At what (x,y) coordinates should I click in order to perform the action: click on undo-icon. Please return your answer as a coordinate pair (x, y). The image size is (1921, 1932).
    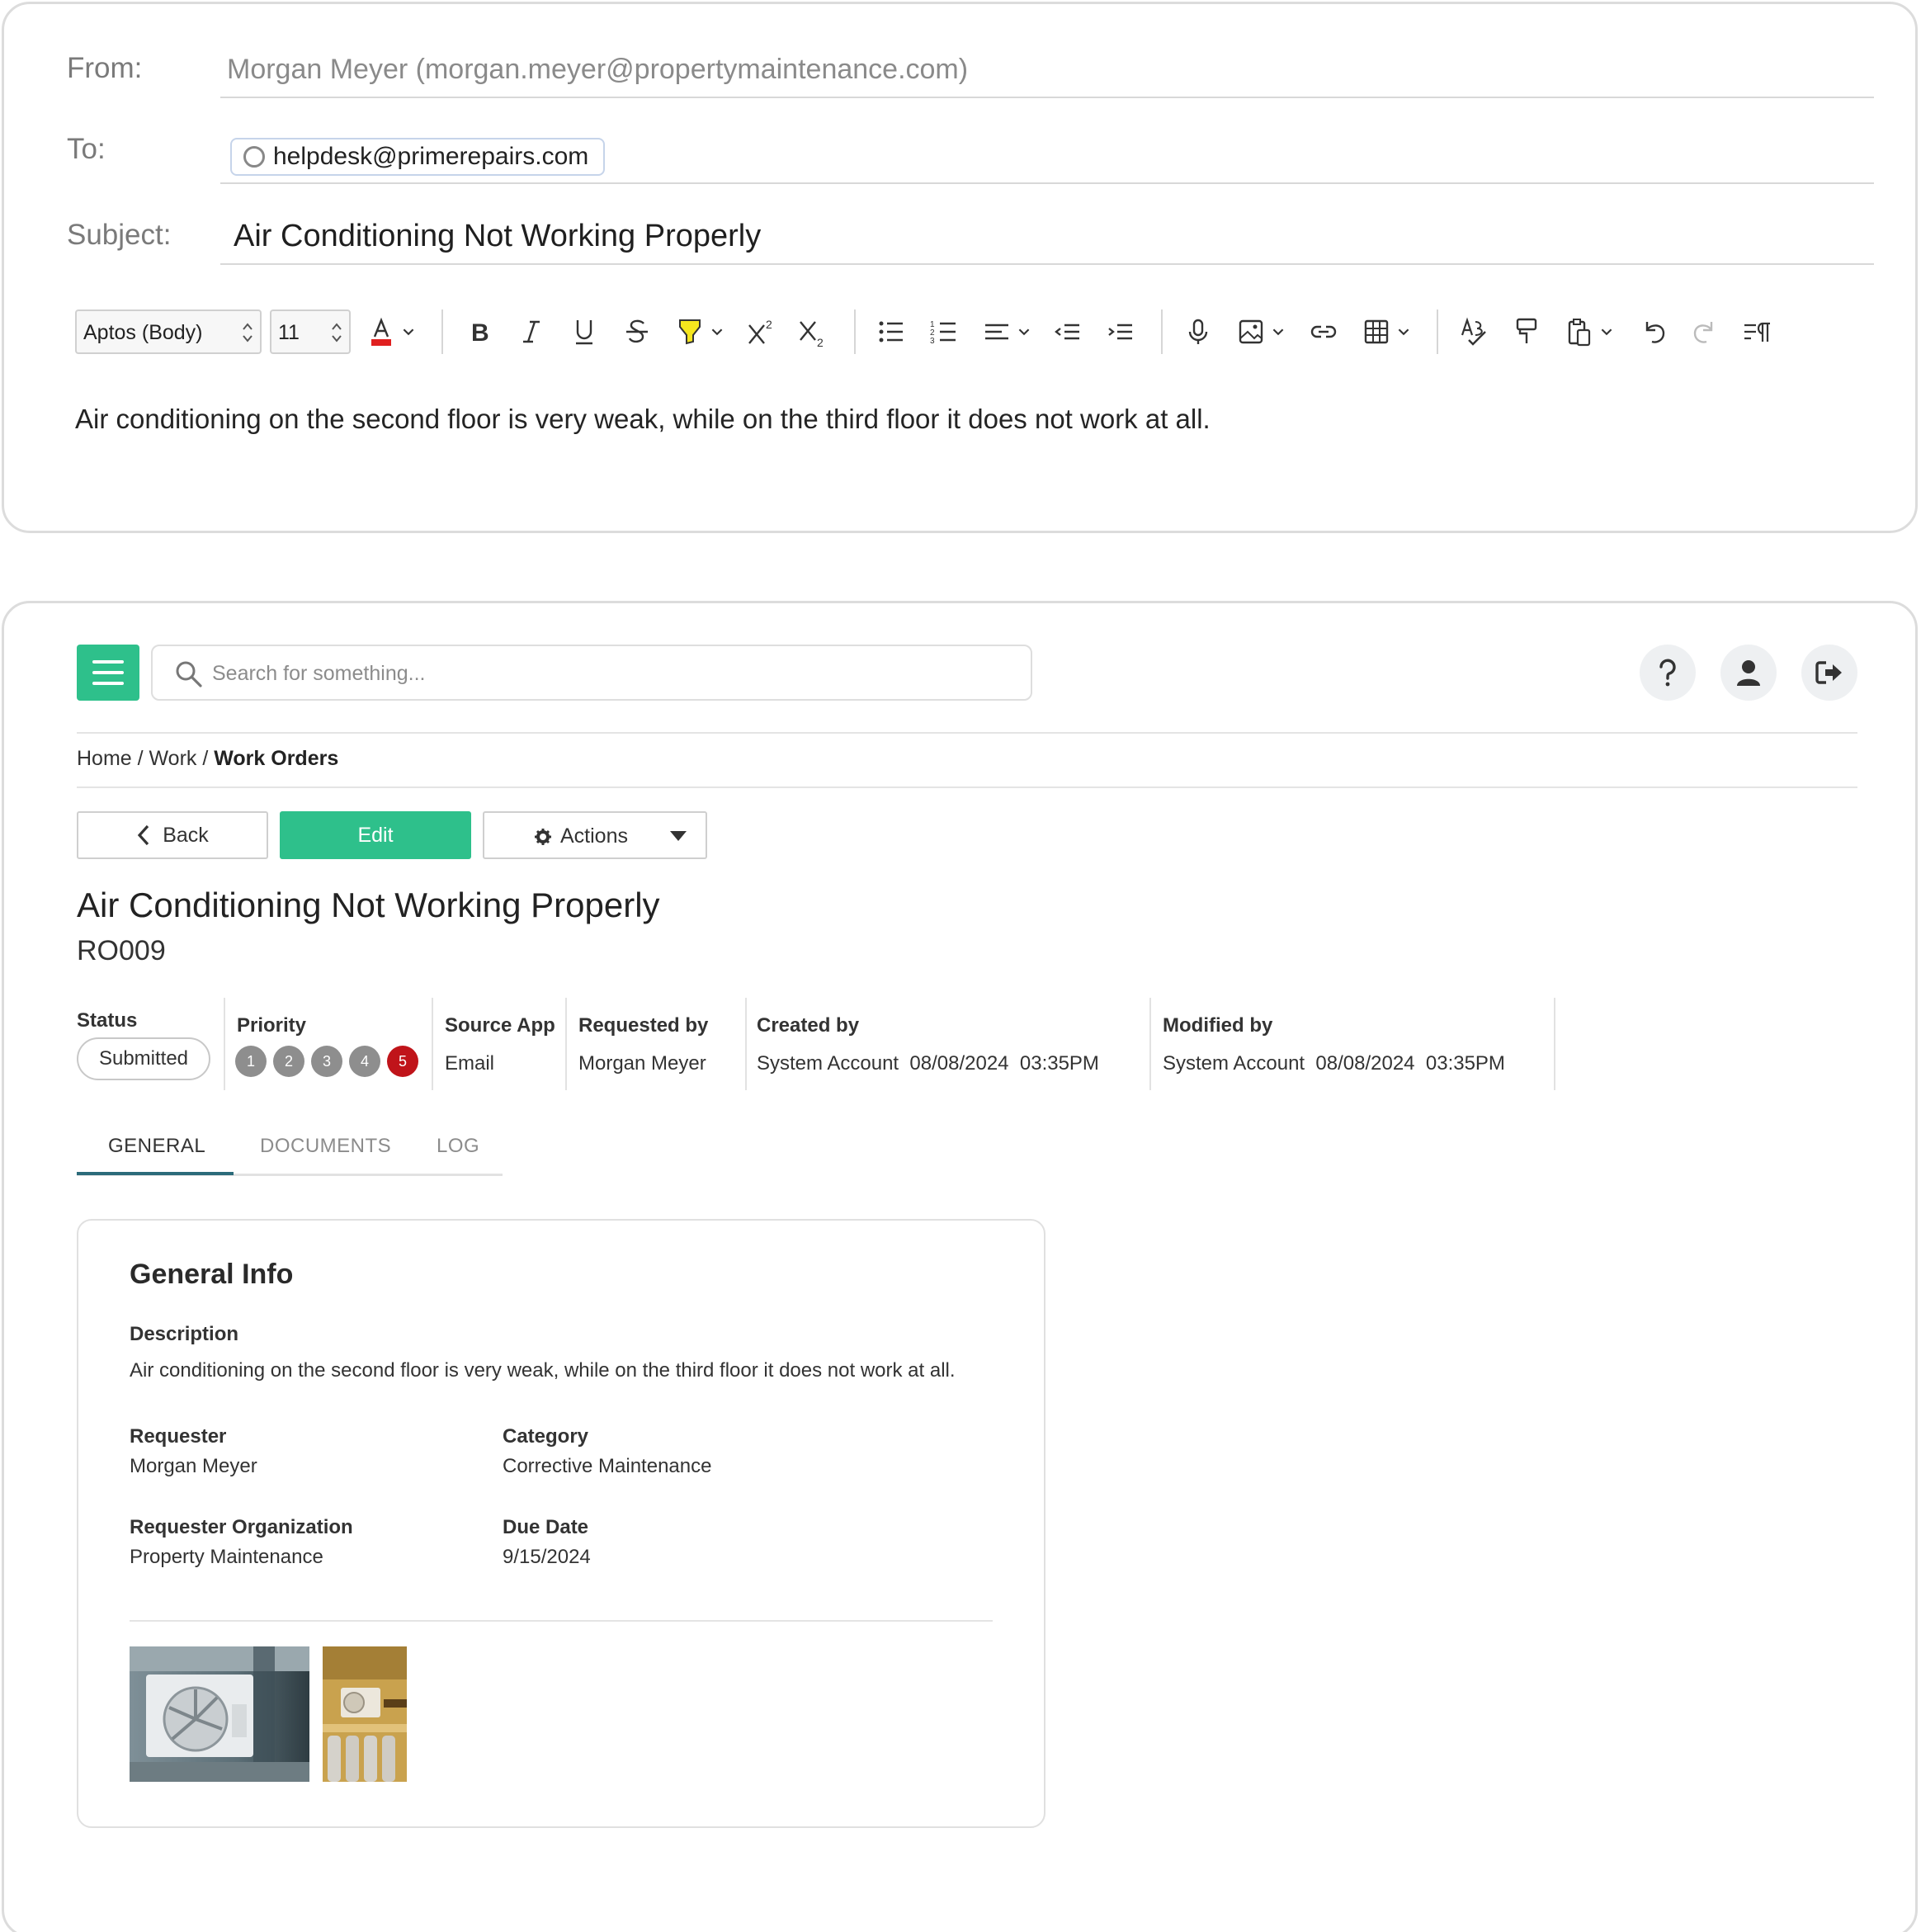
    Looking at the image, I should click on (1655, 332).